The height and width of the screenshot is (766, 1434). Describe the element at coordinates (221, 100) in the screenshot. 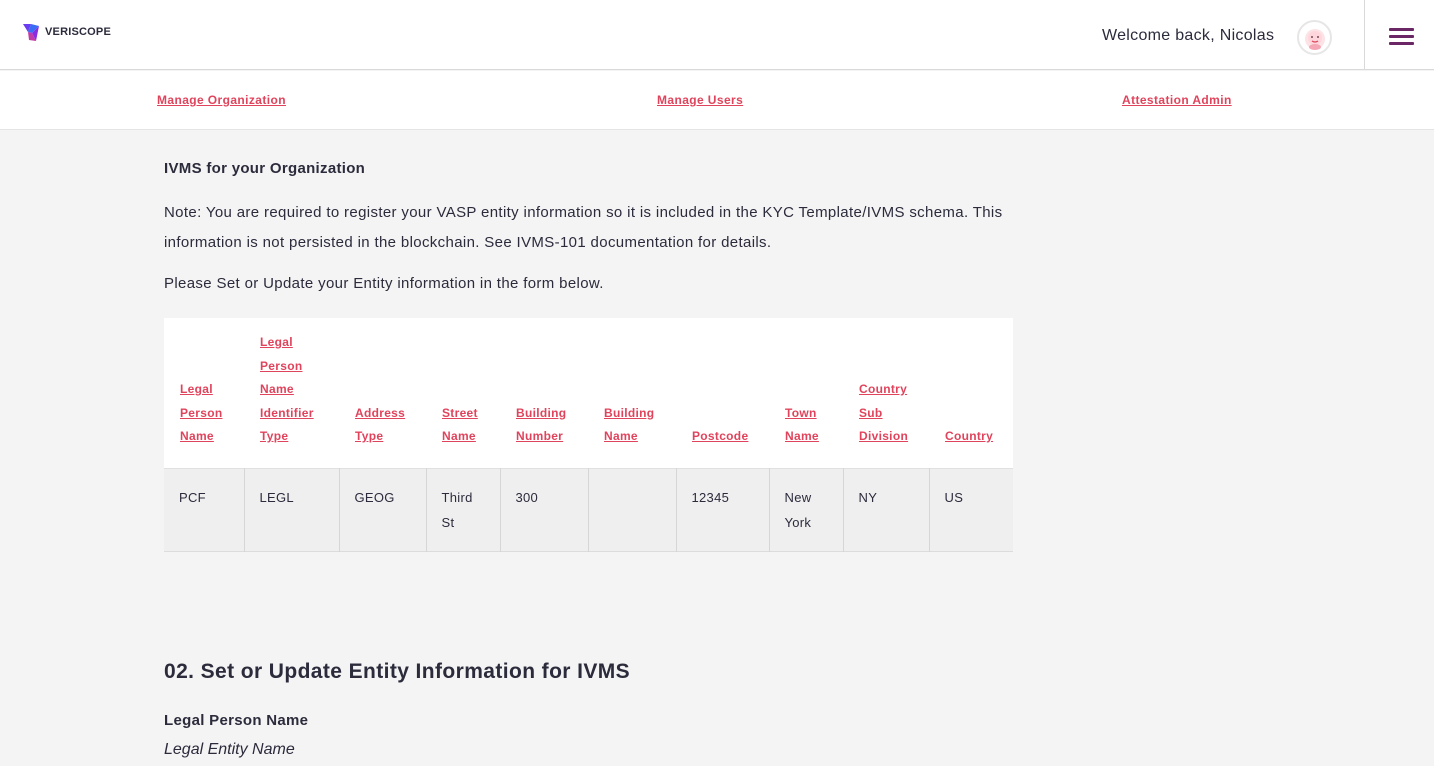

I see `nav-manage-organization: Manage Organization` at that location.